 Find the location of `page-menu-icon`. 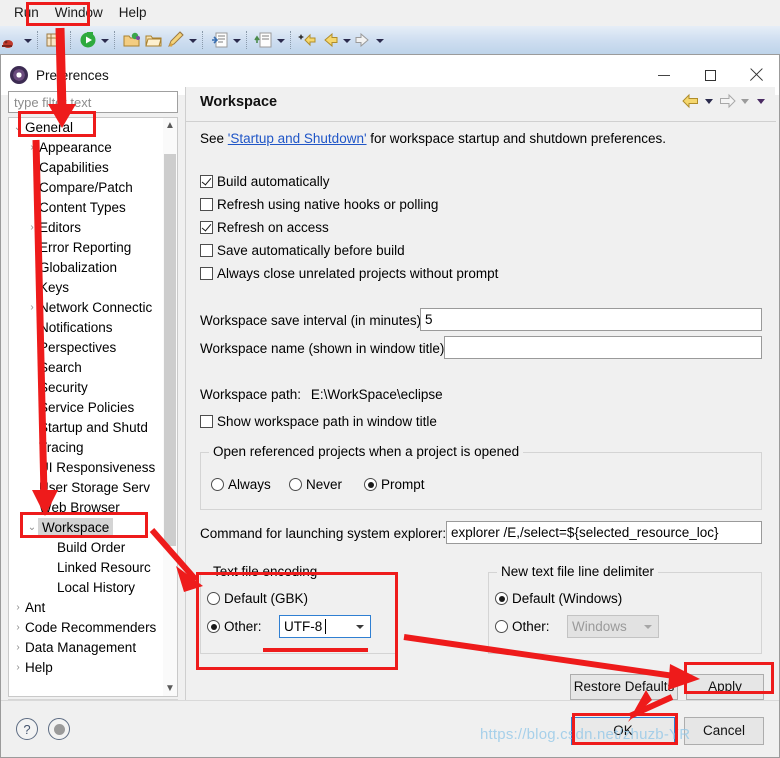

page-menu-icon is located at coordinates (761, 101).